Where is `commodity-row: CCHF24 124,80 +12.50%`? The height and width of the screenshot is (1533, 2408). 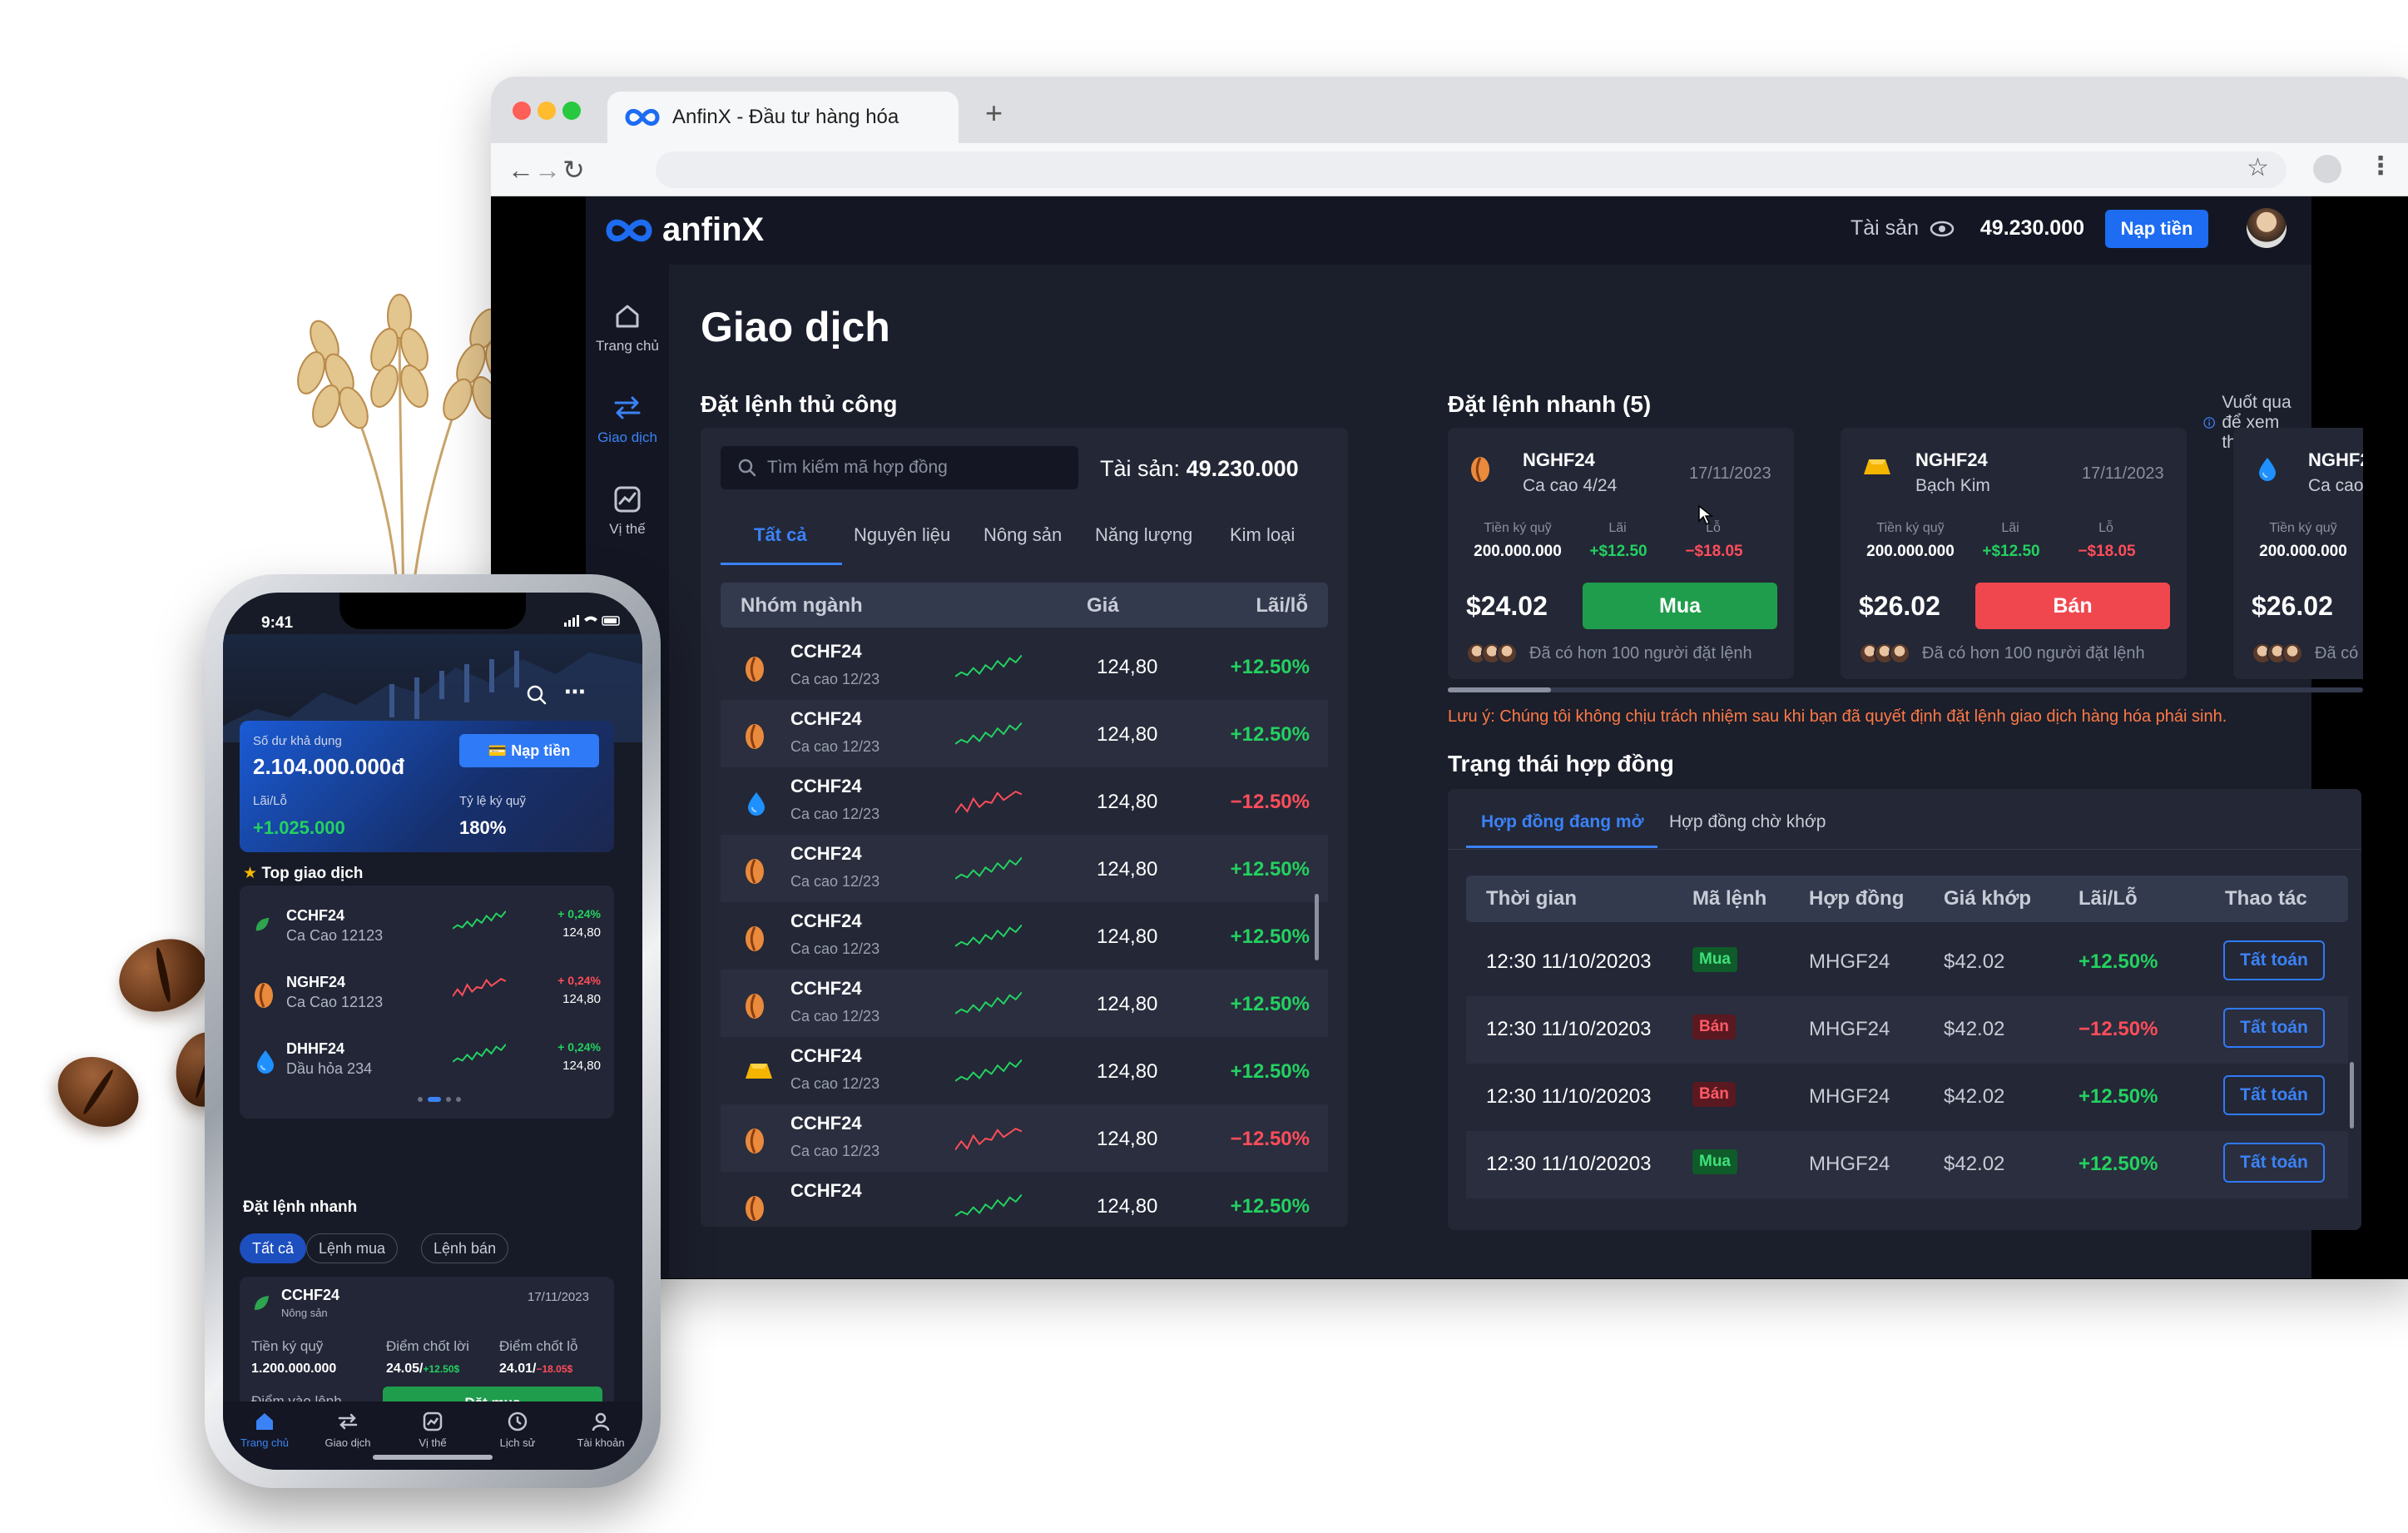
commodity-row: CCHF24 124,80 +12.50% is located at coordinates (1024, 1199).